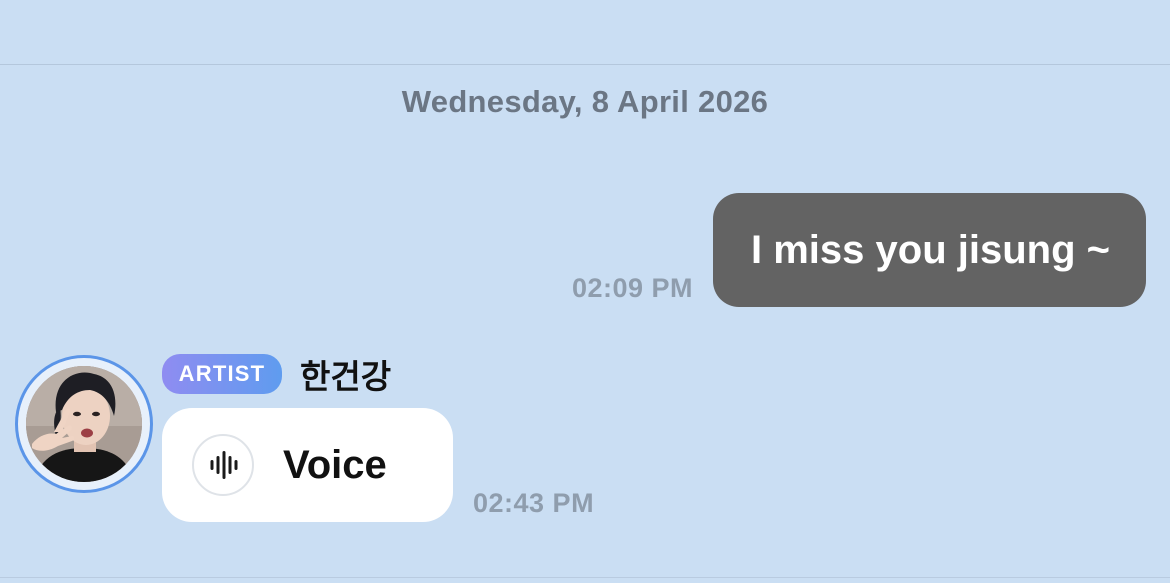 Image resolution: width=1170 pixels, height=583 pixels. I want to click on voice-message-bubble: Voice, so click(307, 465).